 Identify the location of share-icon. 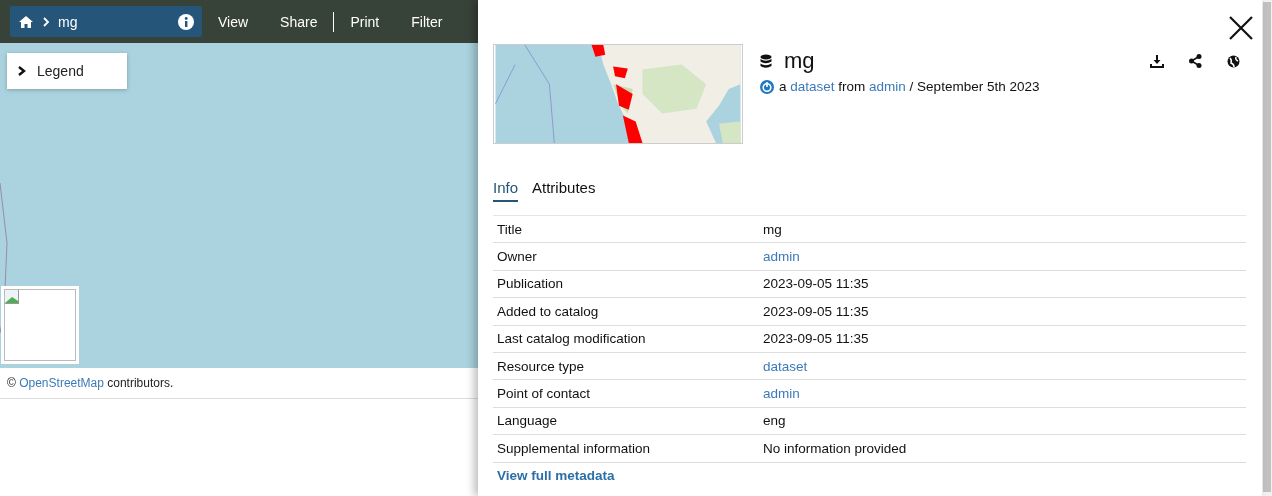
(1195, 61).